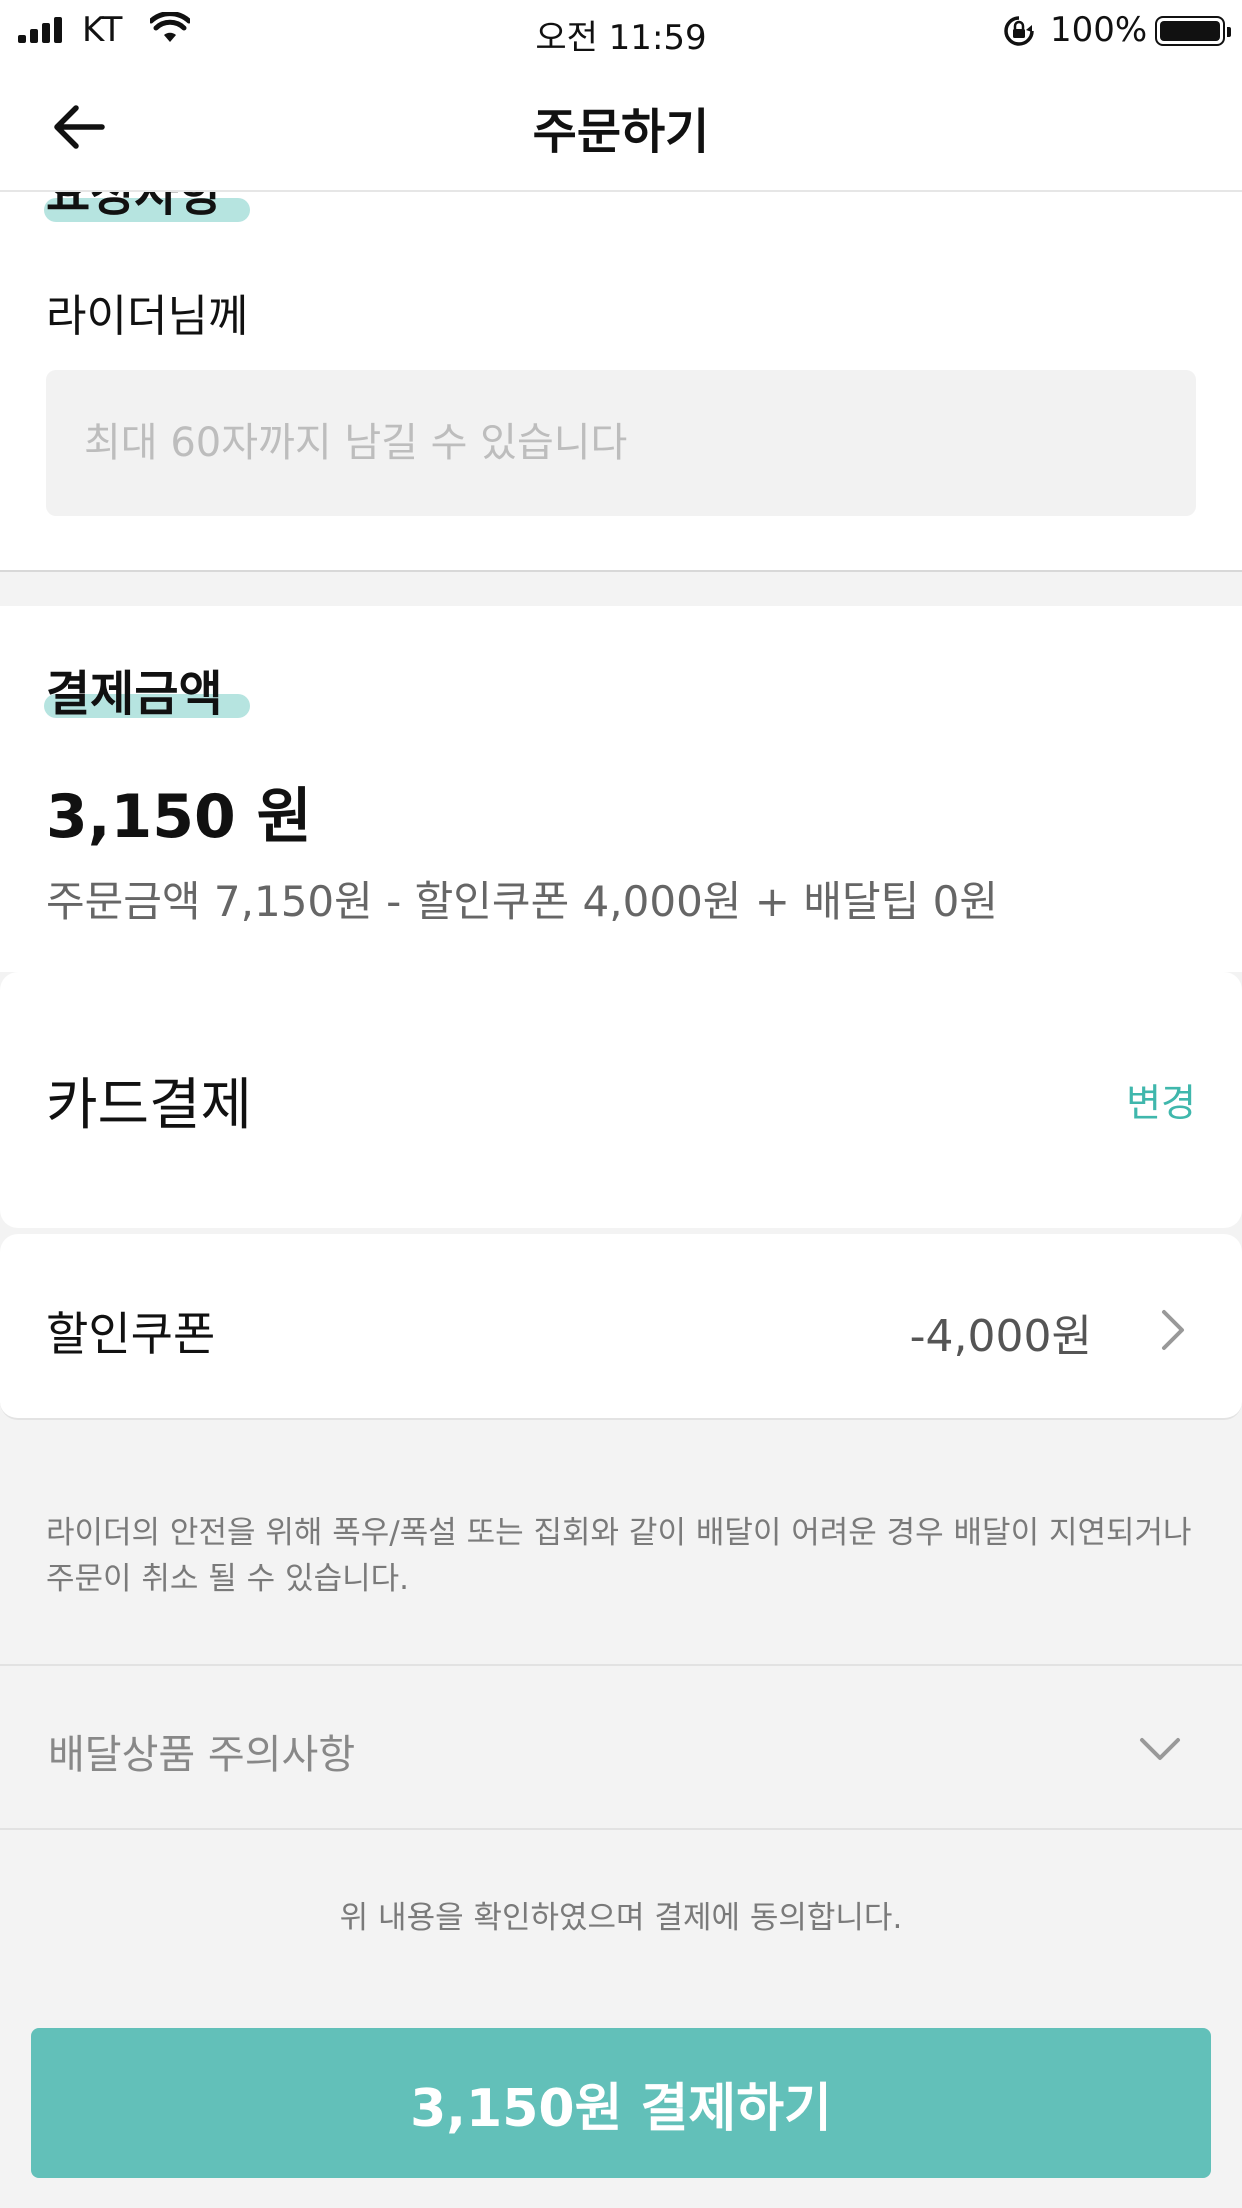 The width and height of the screenshot is (1242, 2208). I want to click on chevron-right-icon, so click(1173, 1330).